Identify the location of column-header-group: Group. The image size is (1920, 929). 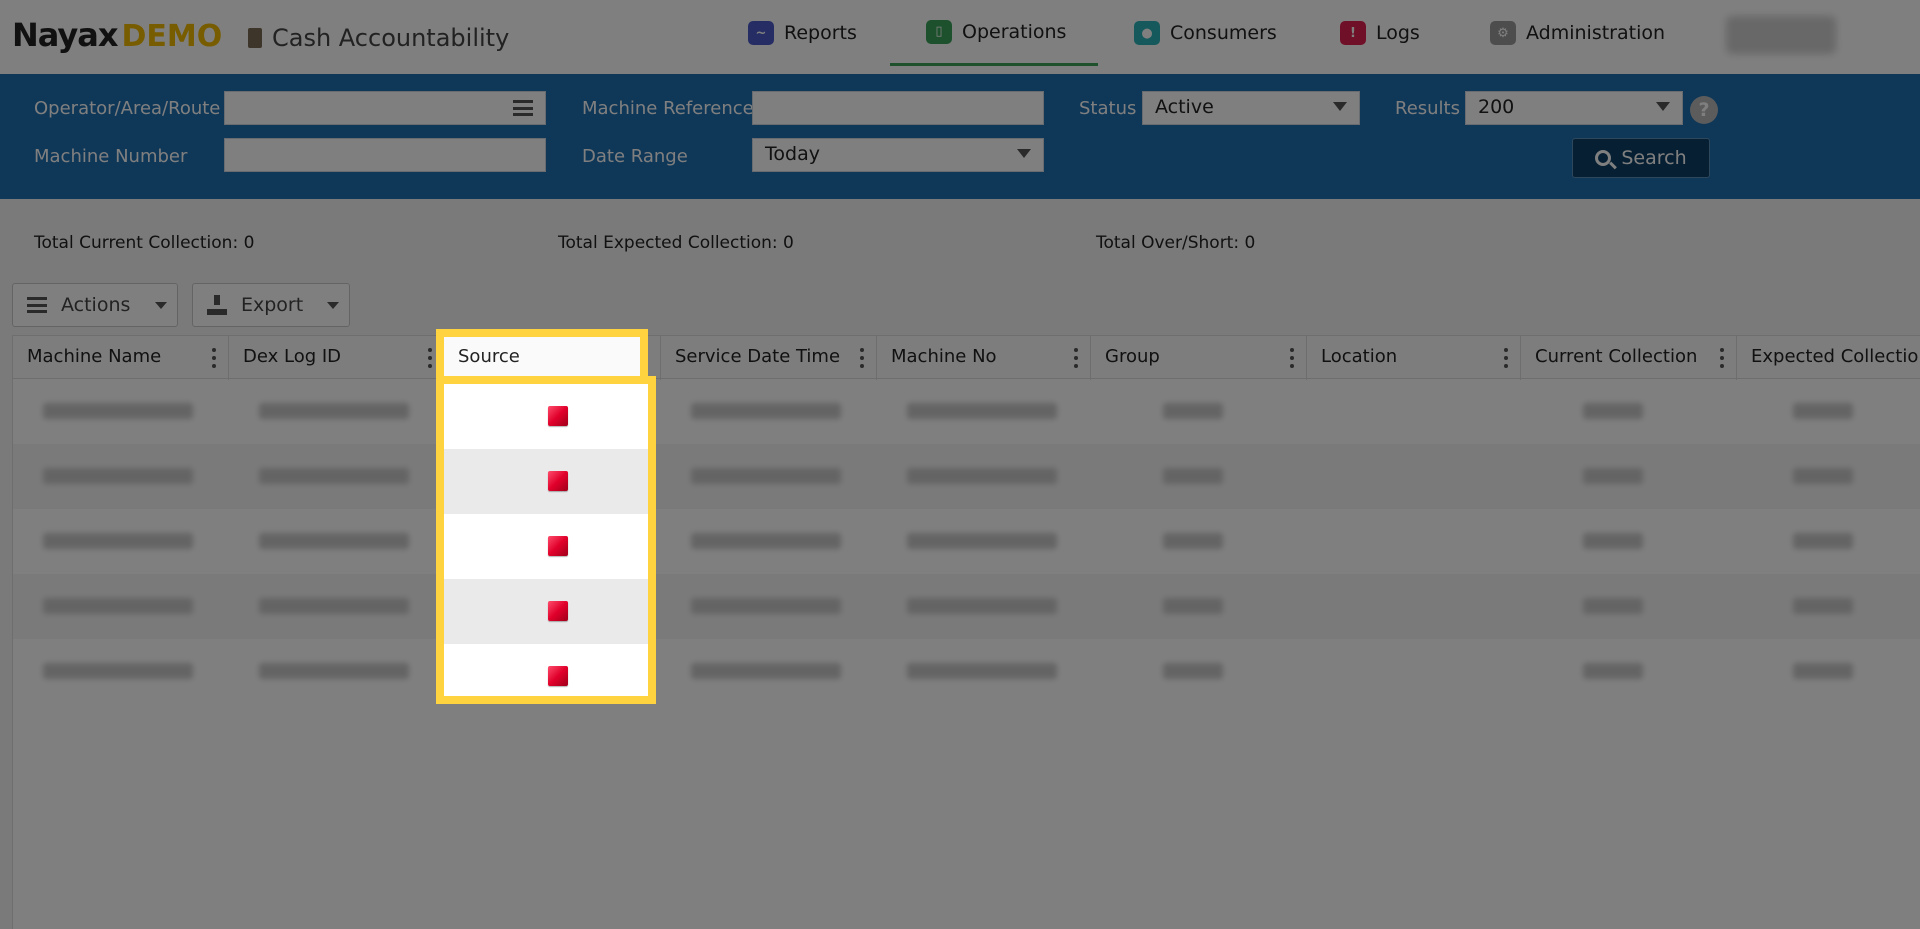
(1199, 358).